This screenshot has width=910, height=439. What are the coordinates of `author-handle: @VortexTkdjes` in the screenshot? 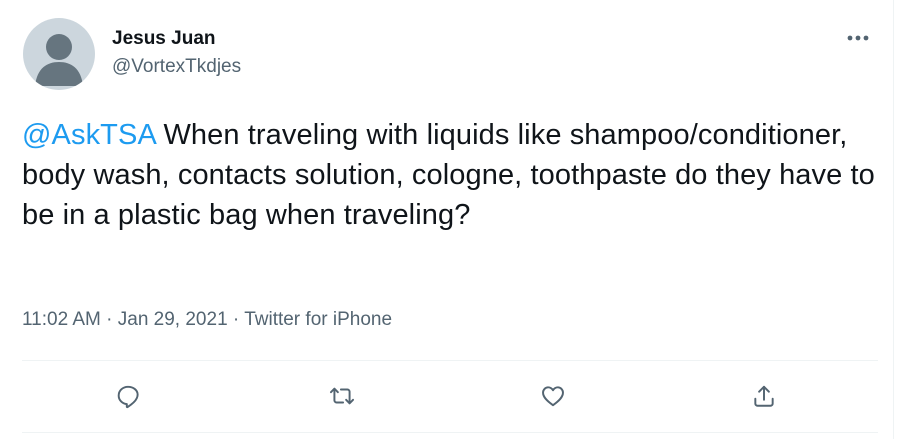 It's located at (176, 67).